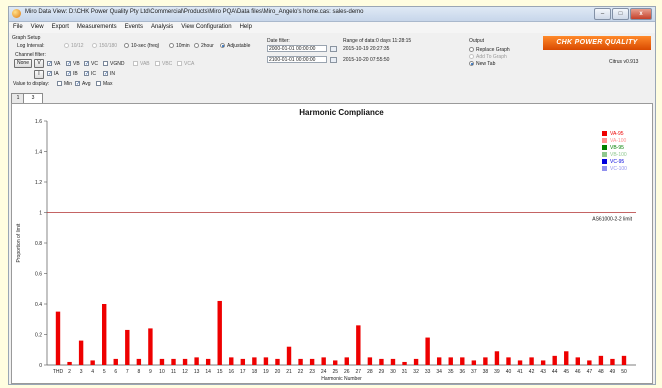 The image size is (662, 388). I want to click on menu-view-configuration: View Configuration, so click(206, 27).